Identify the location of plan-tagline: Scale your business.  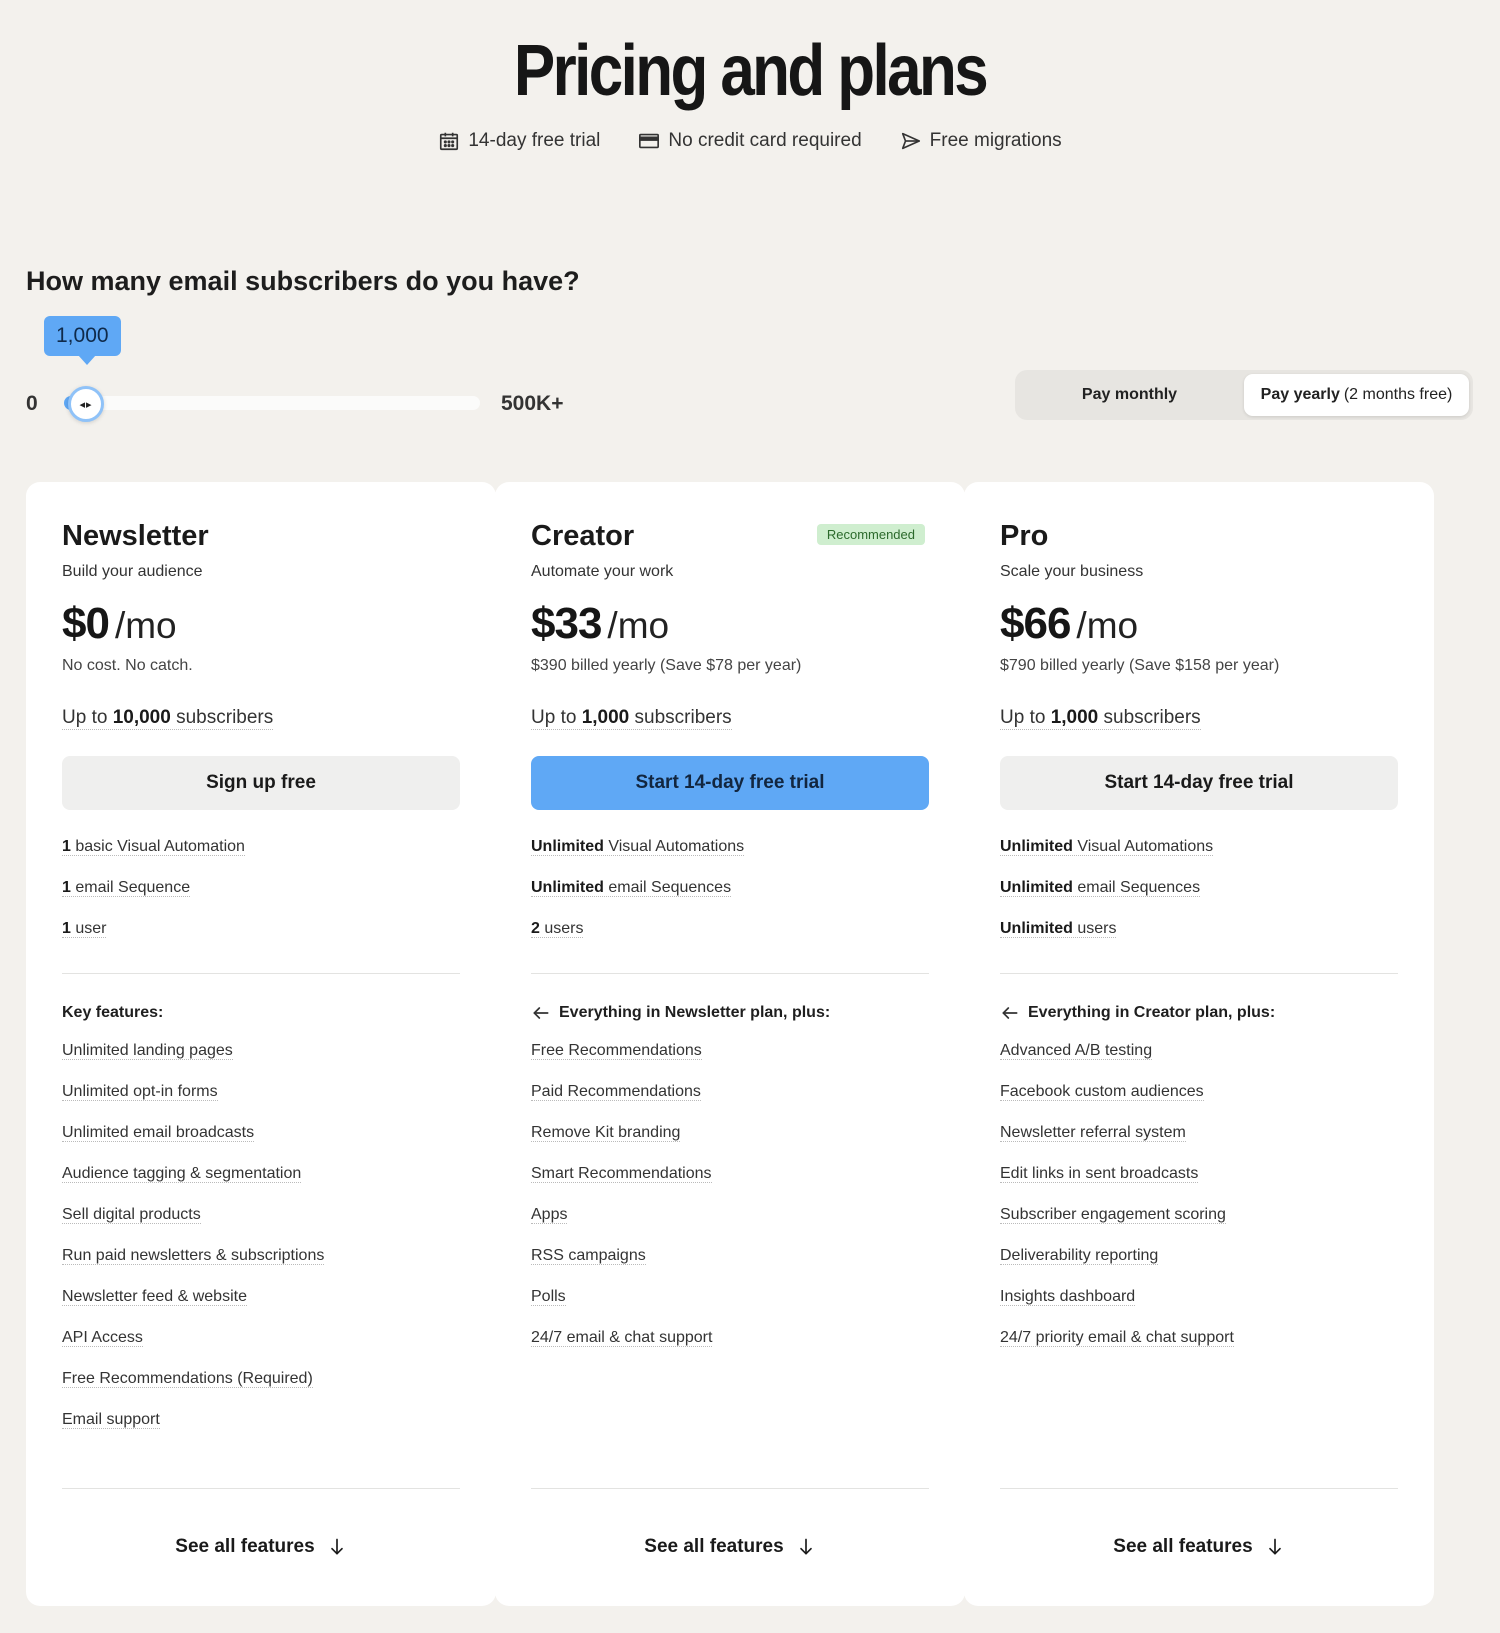
(1072, 571).